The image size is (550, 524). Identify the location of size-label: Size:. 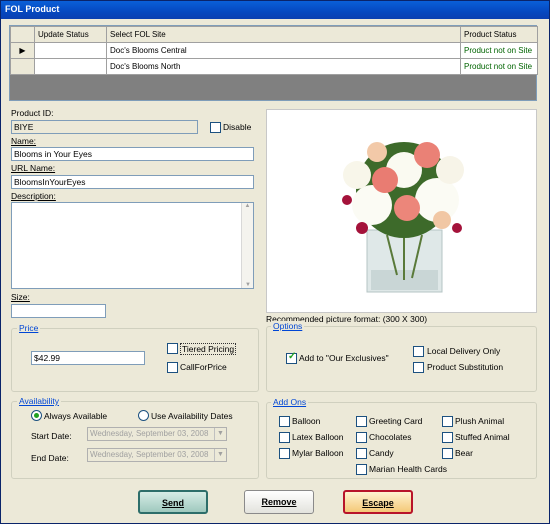
(20, 297).